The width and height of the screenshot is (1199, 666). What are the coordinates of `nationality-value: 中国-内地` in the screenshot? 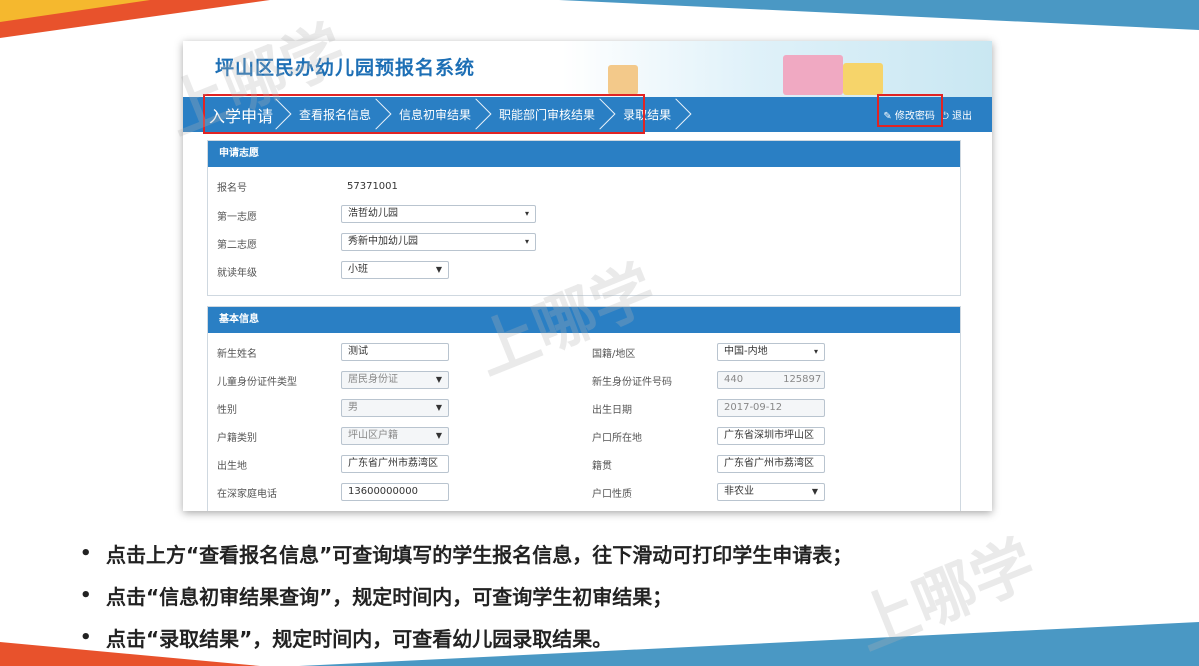 It's located at (746, 351).